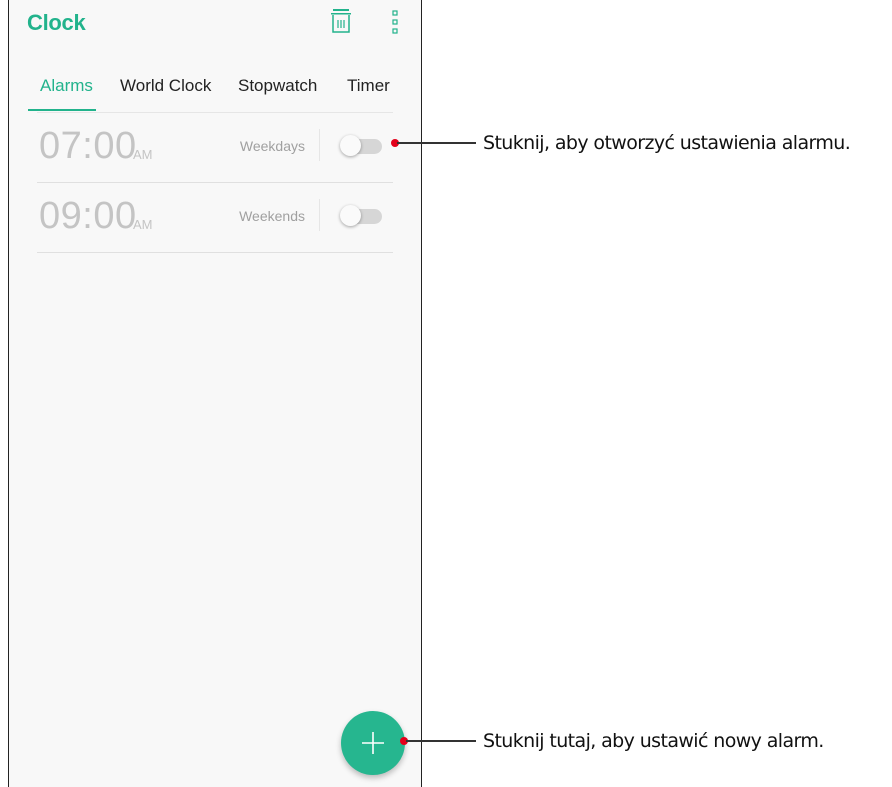 This screenshot has height=787, width=892. I want to click on more-vertical-icon, so click(396, 22).